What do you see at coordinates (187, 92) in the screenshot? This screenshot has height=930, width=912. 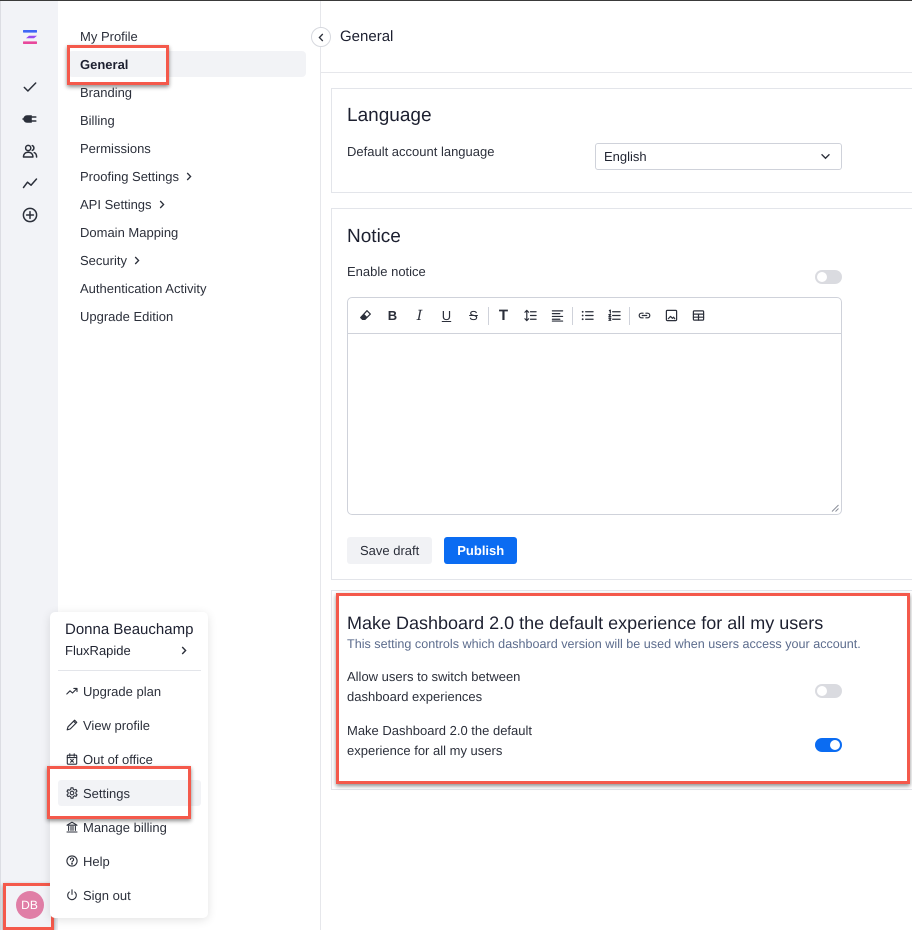 I see `settings-nav-item: Branding` at bounding box center [187, 92].